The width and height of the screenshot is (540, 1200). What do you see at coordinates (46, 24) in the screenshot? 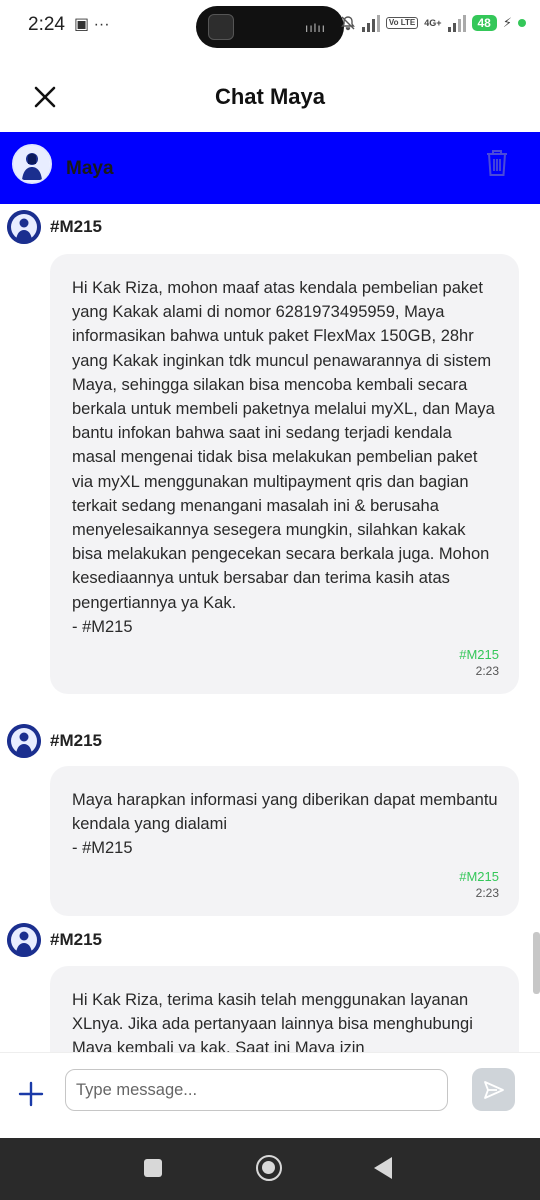
I see `status-time: 2:24` at bounding box center [46, 24].